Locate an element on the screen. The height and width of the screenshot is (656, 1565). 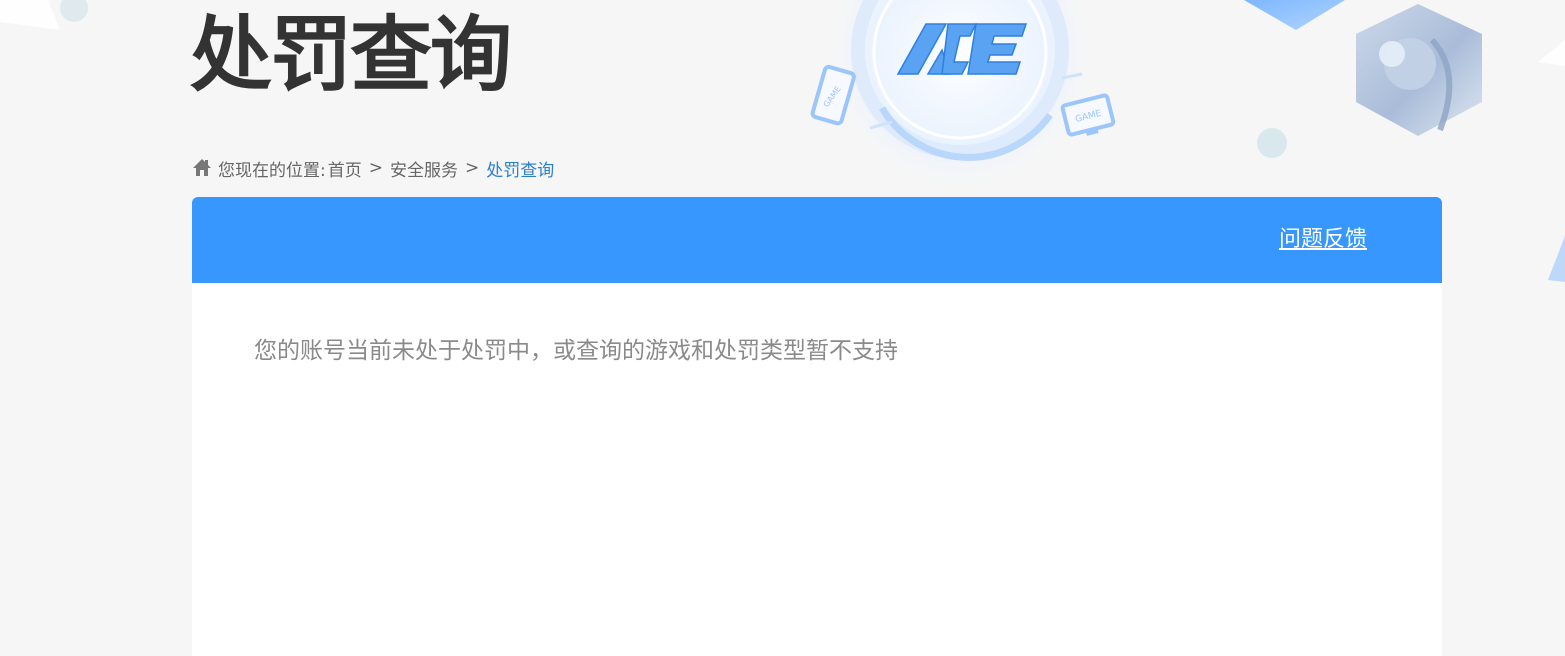
status-message: 您的账号当前未处于处罚中，或查询的游戏和处罚类型暂不支持 is located at coordinates (576, 351).